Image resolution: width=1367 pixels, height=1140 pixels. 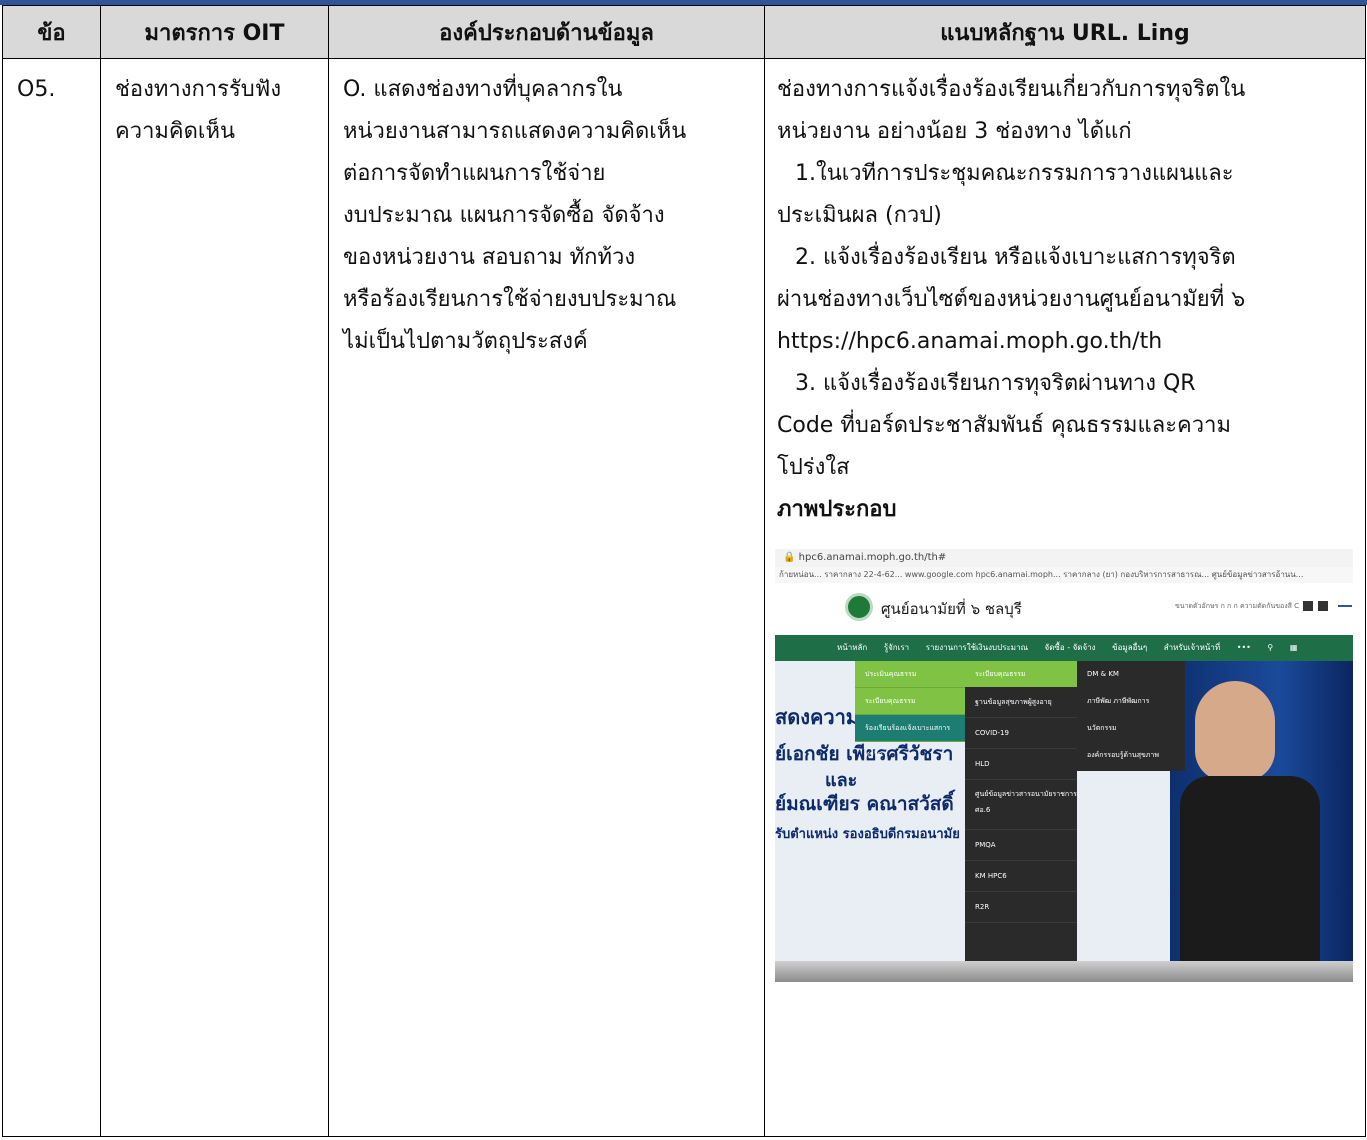 I want to click on component-line: O. แสดงช่องทางที่บุคลากรใน, so click(x=483, y=89).